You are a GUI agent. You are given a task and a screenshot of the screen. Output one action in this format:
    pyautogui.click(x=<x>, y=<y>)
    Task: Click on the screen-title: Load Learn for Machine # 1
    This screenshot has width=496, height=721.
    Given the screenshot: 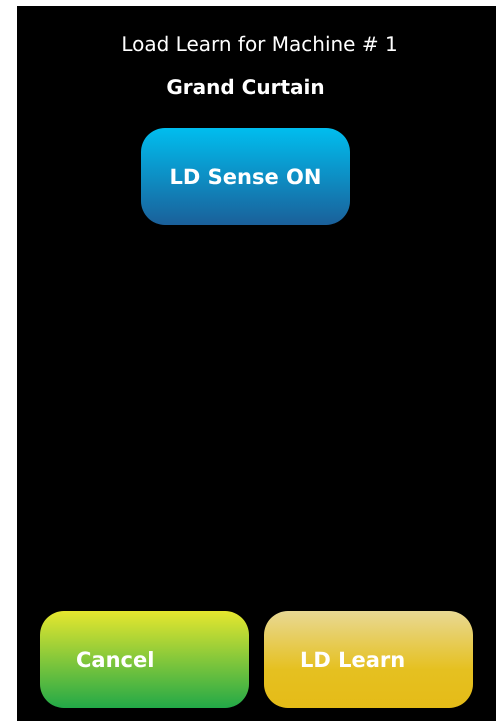 What is the action you would take?
    pyautogui.click(x=259, y=44)
    